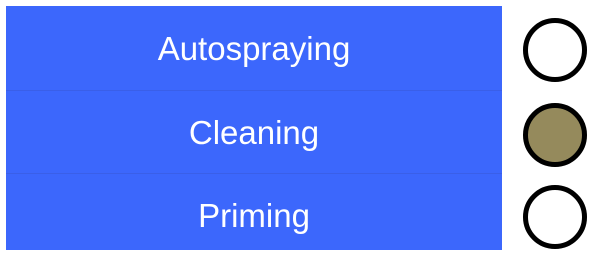 This screenshot has height=257, width=599. I want to click on mode-label: Cleaning, so click(254, 132).